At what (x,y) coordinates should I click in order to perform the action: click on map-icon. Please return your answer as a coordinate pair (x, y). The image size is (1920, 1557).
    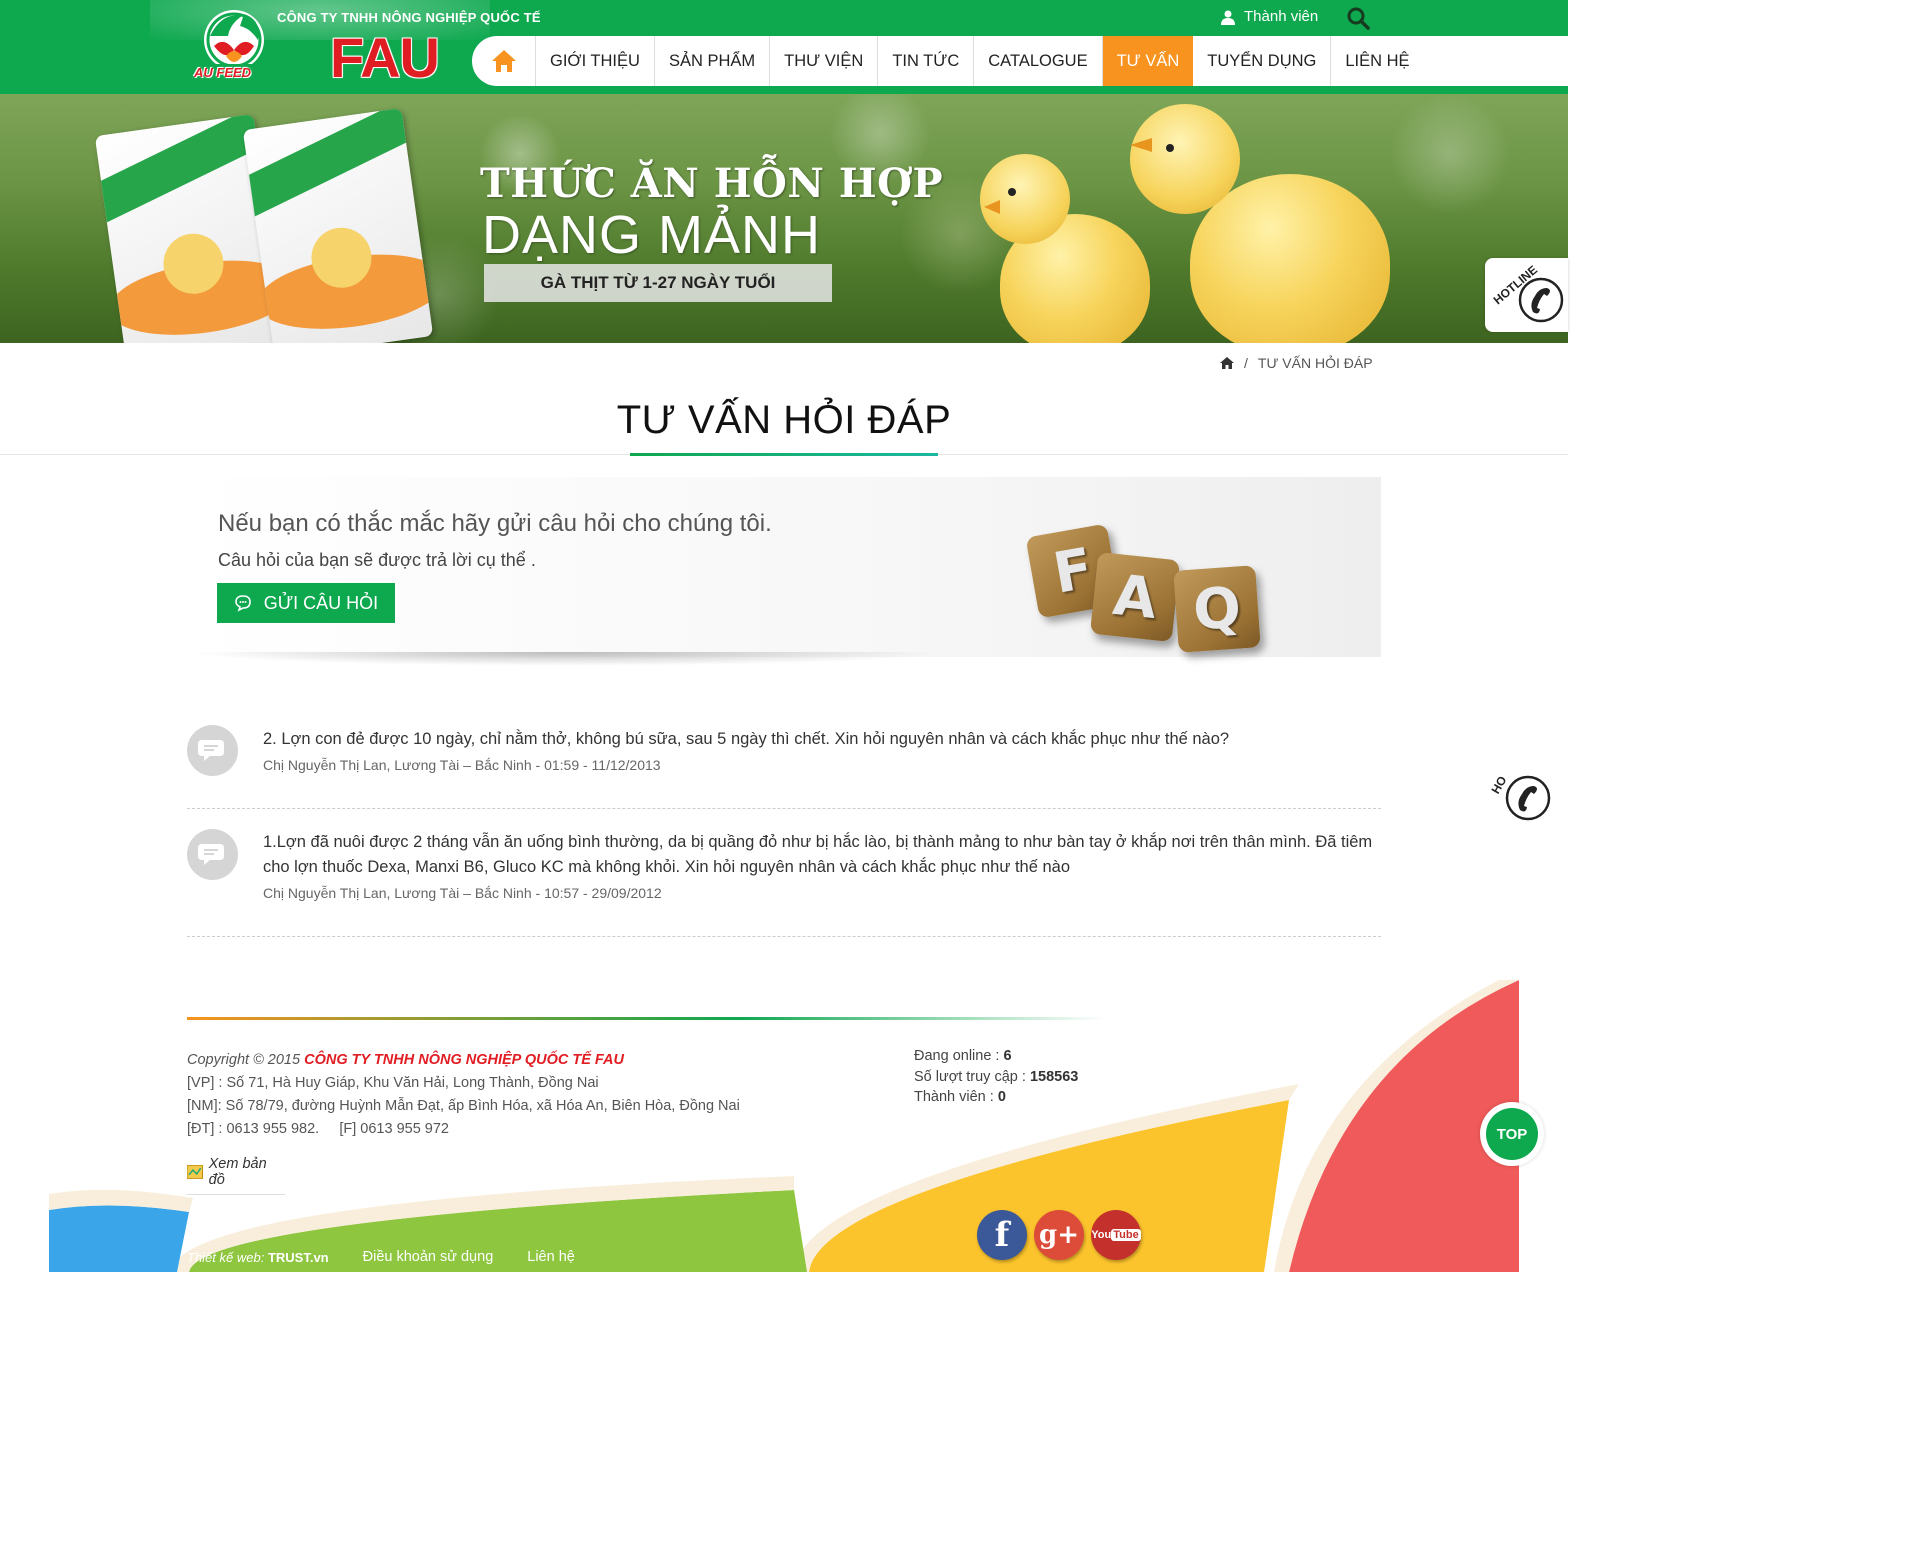
    Looking at the image, I should click on (195, 1172).